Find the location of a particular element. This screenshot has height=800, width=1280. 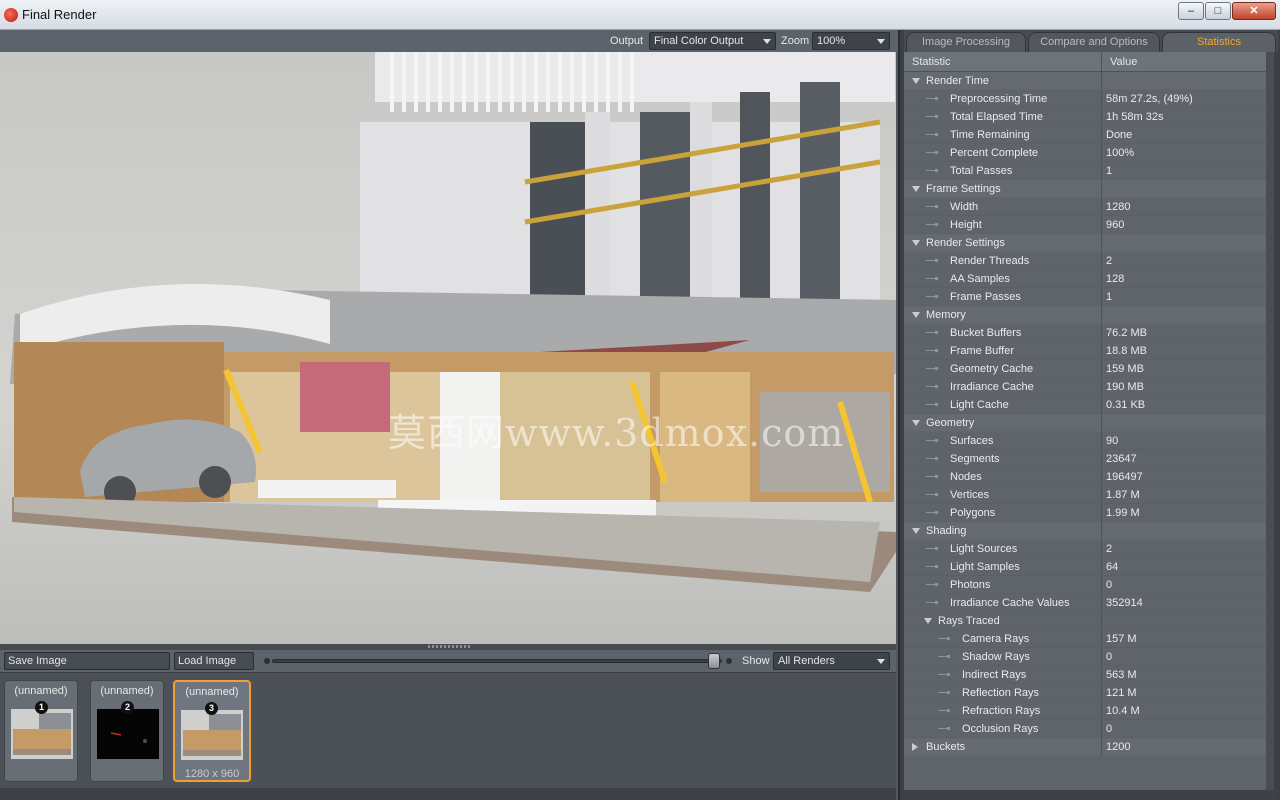

table-row: Total Elapsed Time 1h 58m 32s is located at coordinates (1085, 117).